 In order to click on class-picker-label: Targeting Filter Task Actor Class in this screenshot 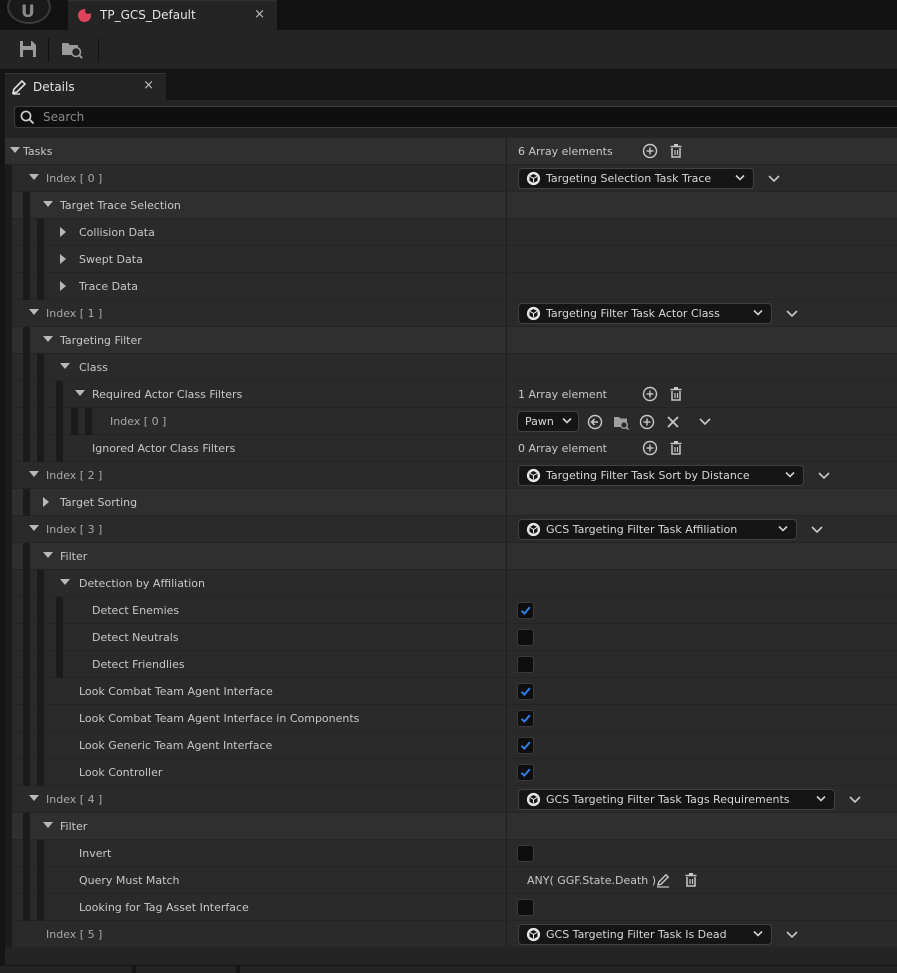, I will do `click(633, 313)`.